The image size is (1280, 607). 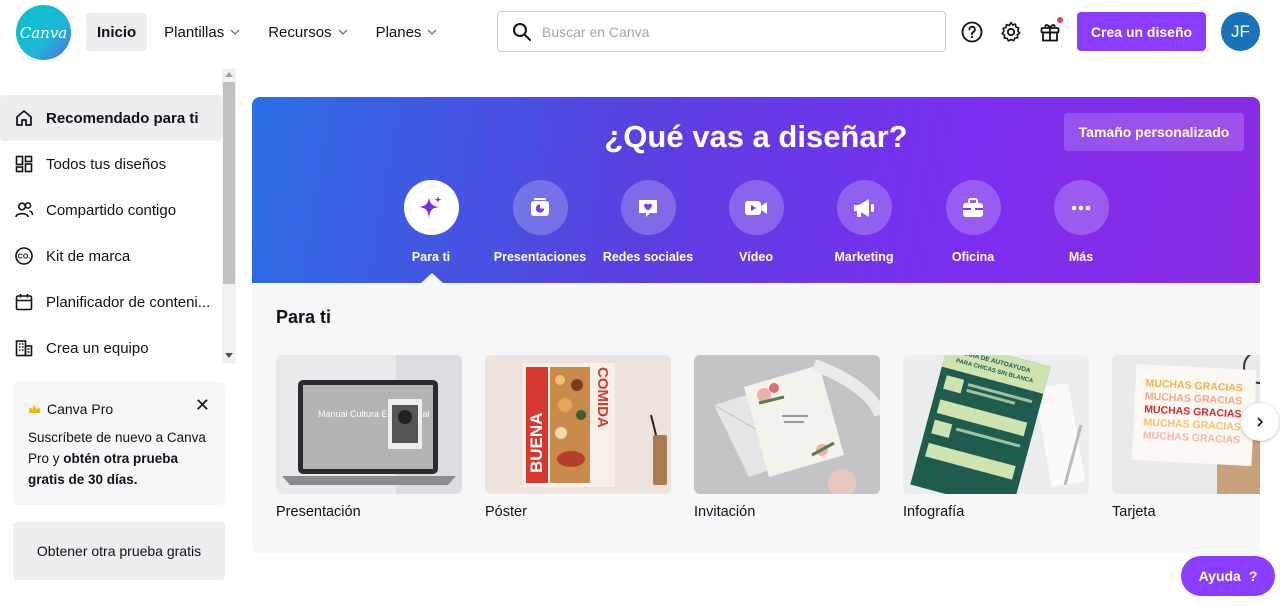 I want to click on sidebar-item-recomendado: Recomendado para ti, so click(x=111, y=118).